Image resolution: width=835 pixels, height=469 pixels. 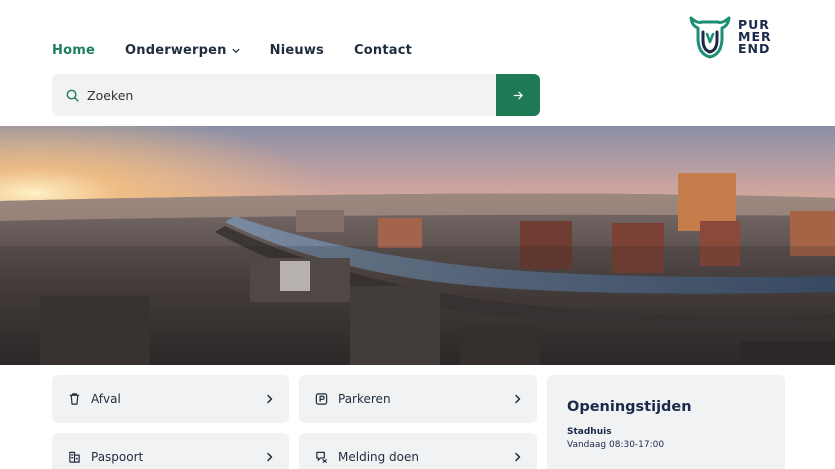 I want to click on search-form, so click(x=296, y=95).